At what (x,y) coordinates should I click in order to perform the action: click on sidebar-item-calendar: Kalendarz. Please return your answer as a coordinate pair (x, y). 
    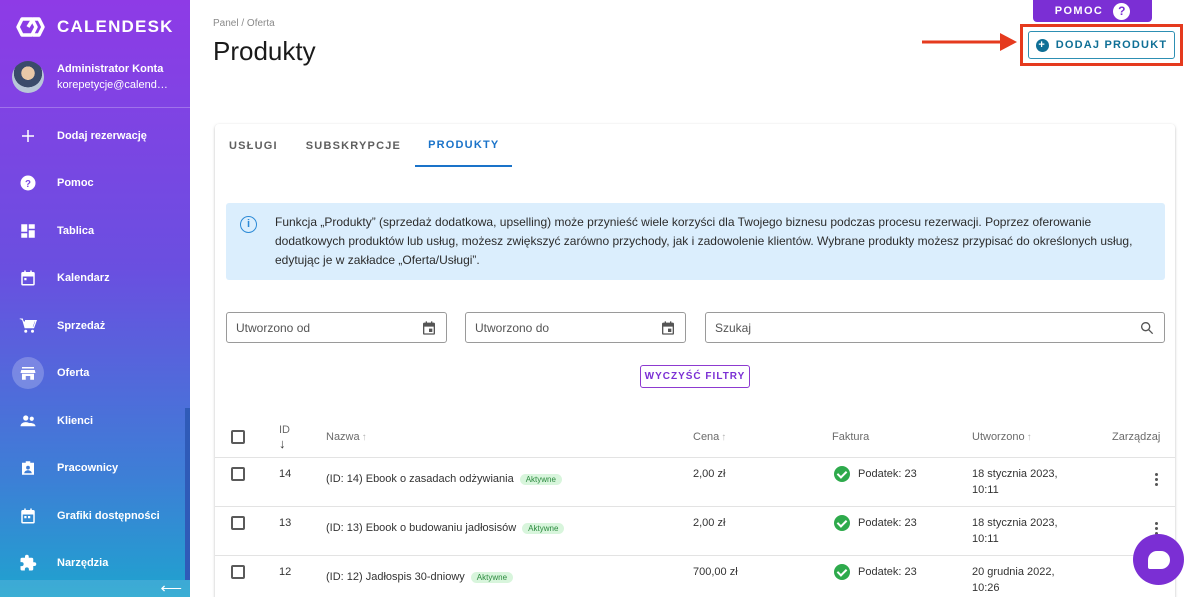
    Looking at the image, I should click on (95, 279).